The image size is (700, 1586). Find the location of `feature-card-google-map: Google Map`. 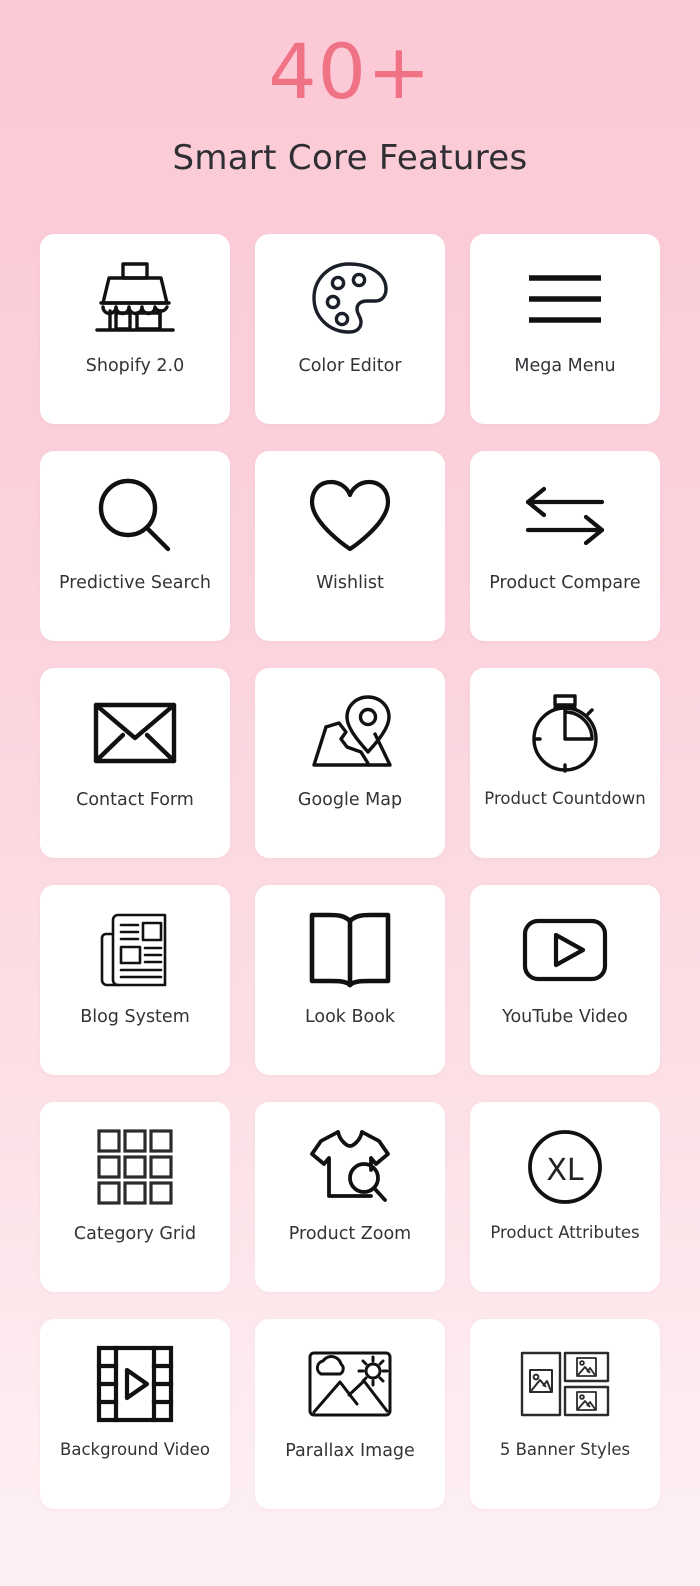

feature-card-google-map: Google Map is located at coordinates (350, 763).